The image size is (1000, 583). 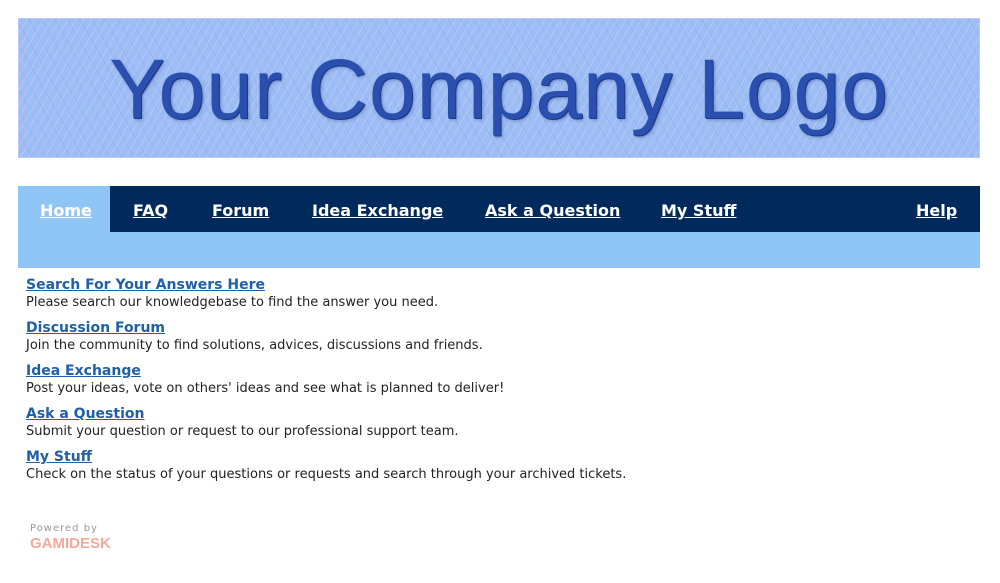 I want to click on tab-home: Home, so click(x=64, y=209).